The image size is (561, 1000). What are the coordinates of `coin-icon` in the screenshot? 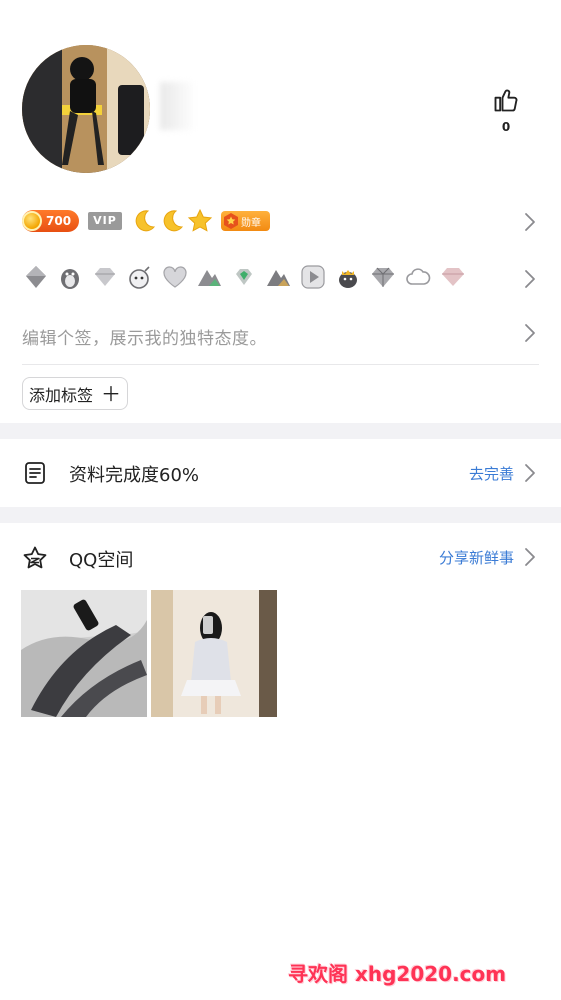 It's located at (32, 221).